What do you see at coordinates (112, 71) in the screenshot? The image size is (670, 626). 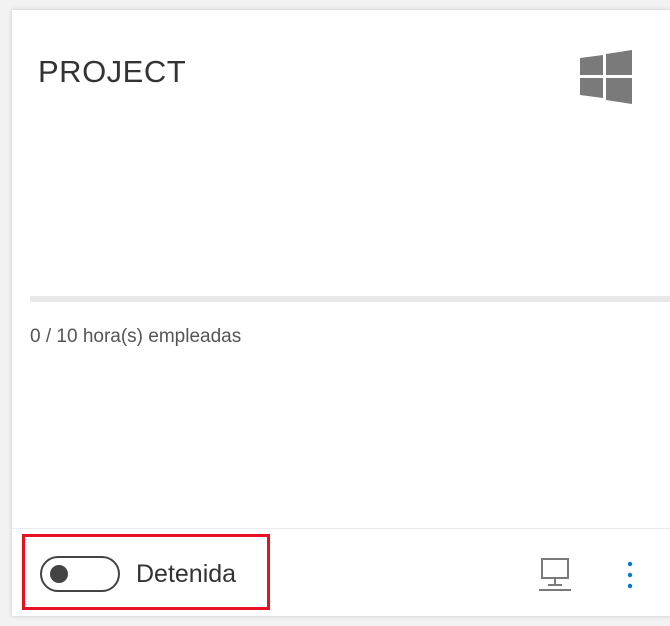 I see `card-title: PROJECT` at bounding box center [112, 71].